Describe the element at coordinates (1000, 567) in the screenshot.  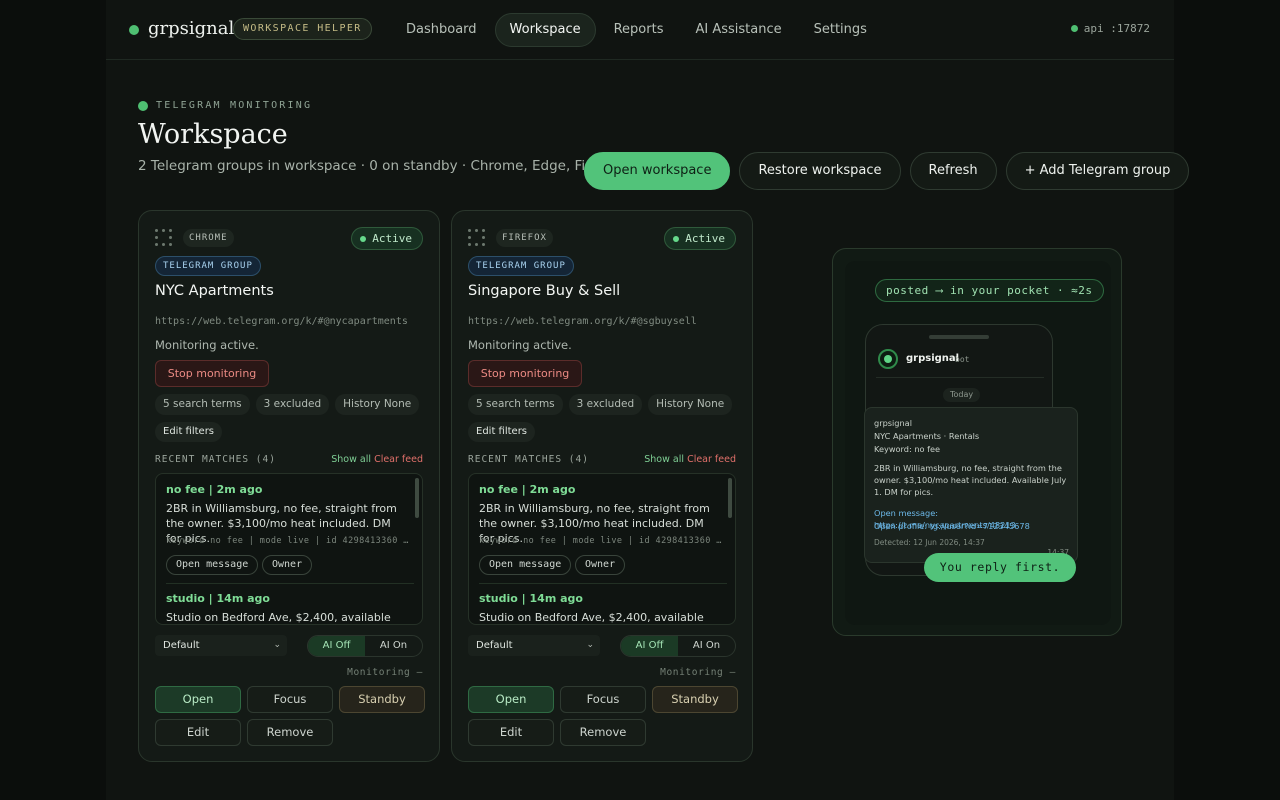
I see `reply-badge: You reply first.` at that location.